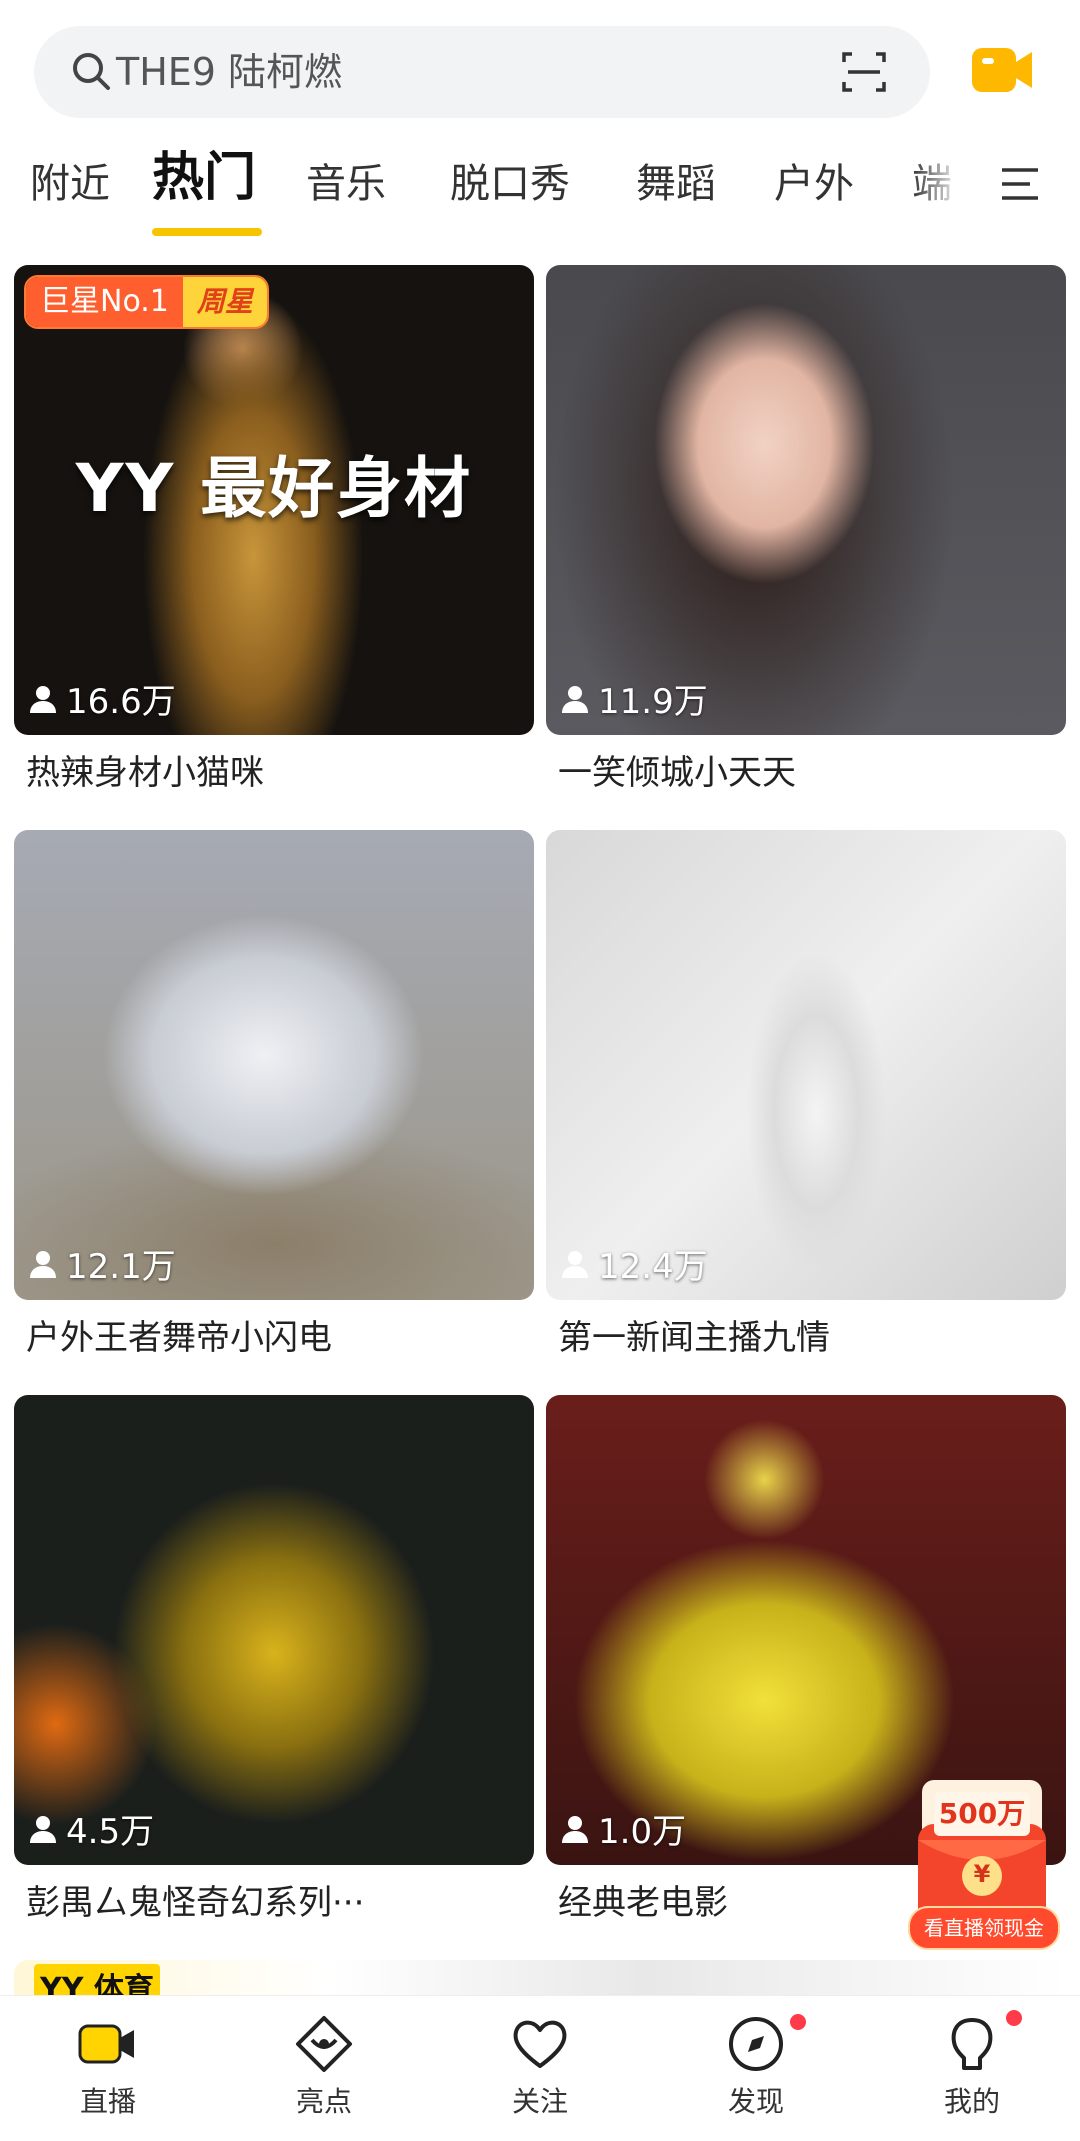 The image size is (1080, 2141). Describe the element at coordinates (540, 1980) in the screenshot. I see `promo-banner: YY 体育` at that location.